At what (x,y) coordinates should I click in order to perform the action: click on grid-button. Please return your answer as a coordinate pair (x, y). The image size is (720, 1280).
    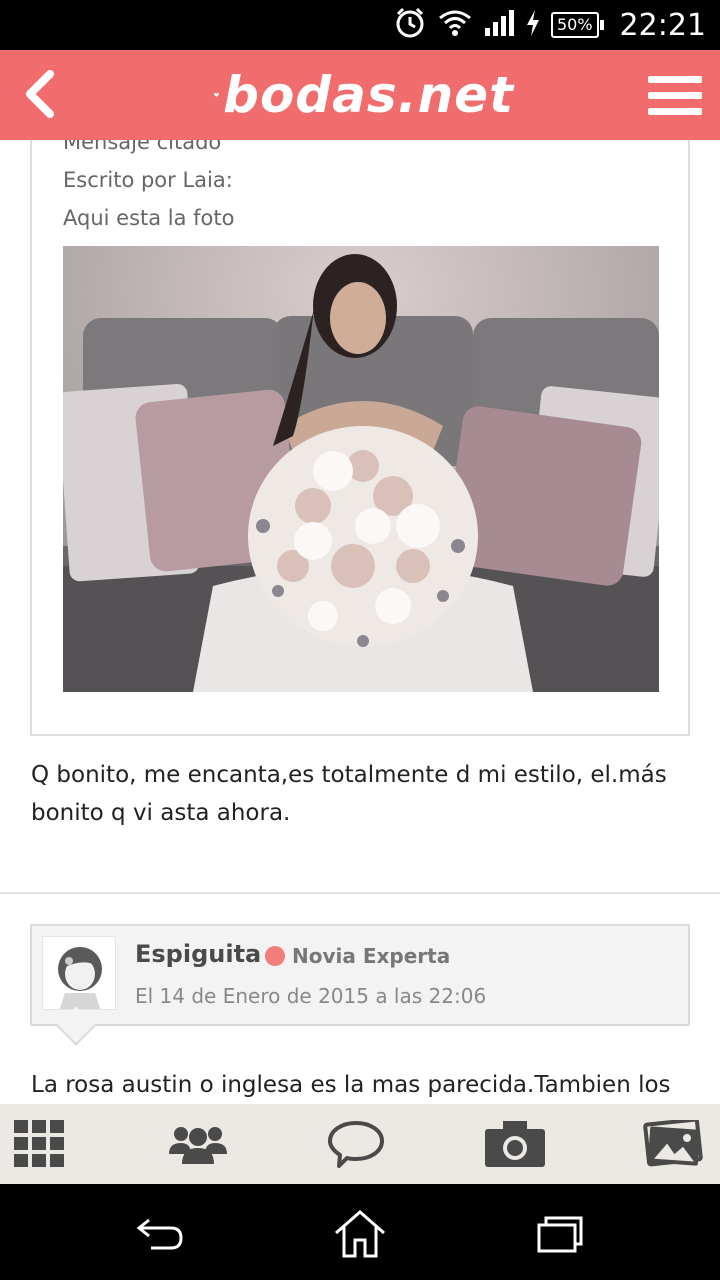
    Looking at the image, I should click on (39, 1144).